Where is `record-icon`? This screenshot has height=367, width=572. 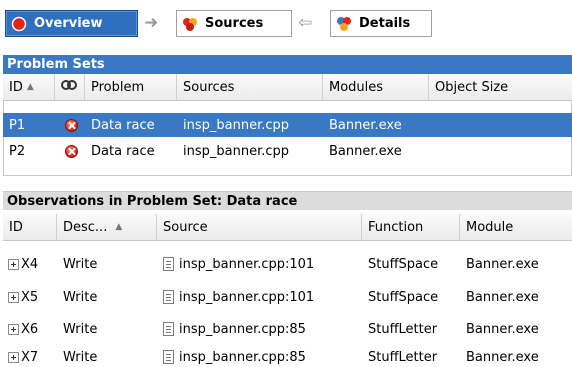 record-icon is located at coordinates (19, 24).